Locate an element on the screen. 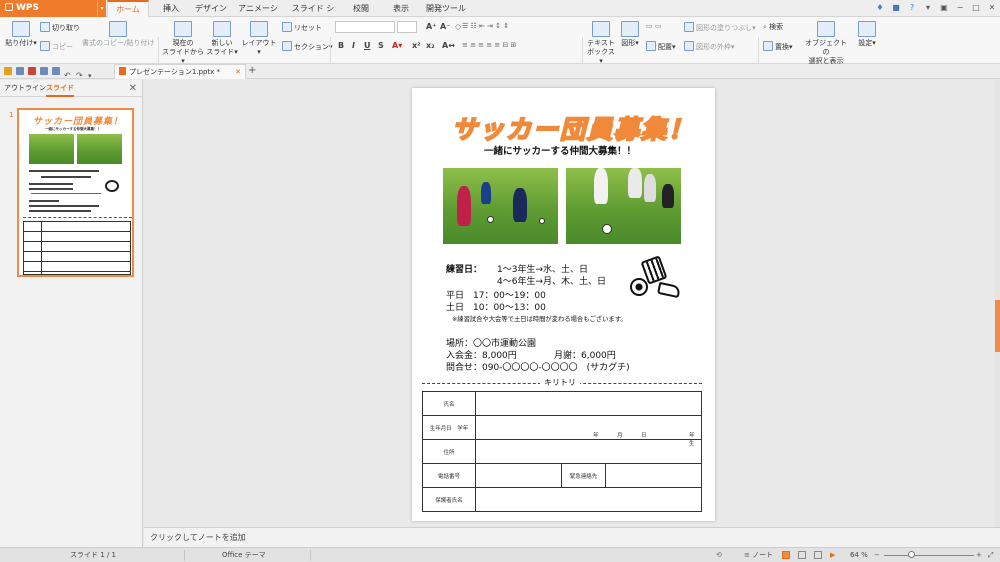 This screenshot has height=562, width=1000. font-size-select is located at coordinates (407, 27).